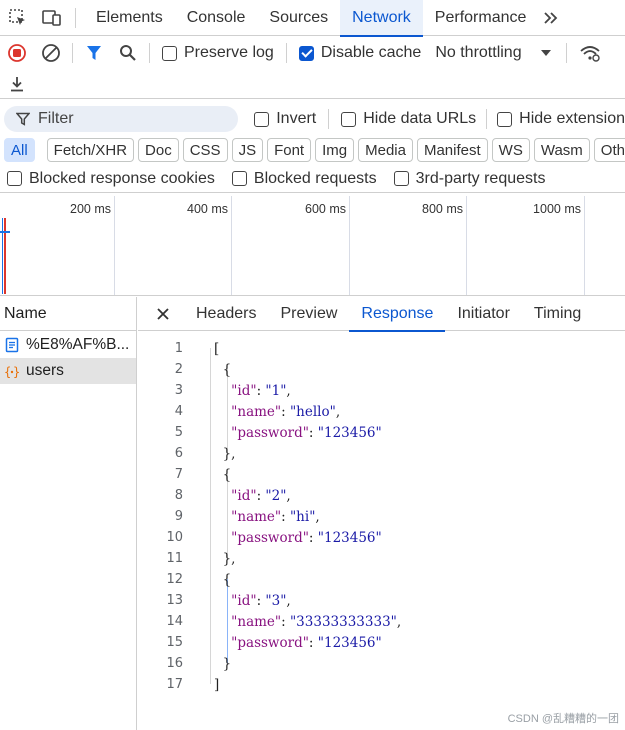 The height and width of the screenshot is (730, 625). What do you see at coordinates (551, 18) in the screenshot?
I see `more-tabs-chevron-icon` at bounding box center [551, 18].